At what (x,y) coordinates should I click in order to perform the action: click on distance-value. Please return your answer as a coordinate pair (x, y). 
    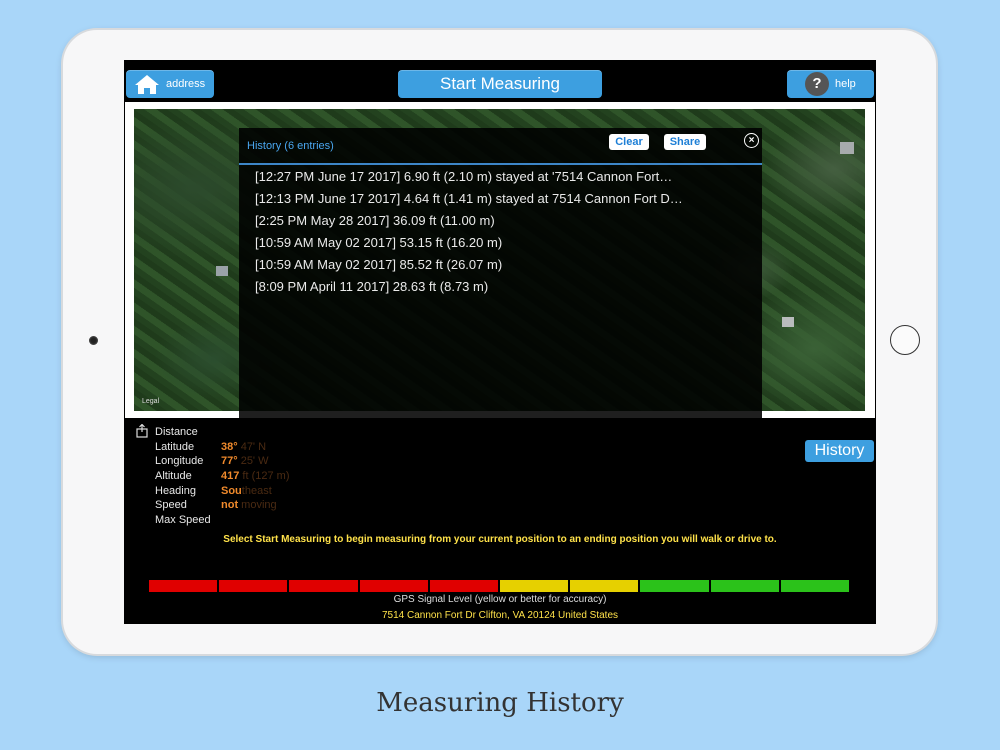
    Looking at the image, I should click on (255, 432).